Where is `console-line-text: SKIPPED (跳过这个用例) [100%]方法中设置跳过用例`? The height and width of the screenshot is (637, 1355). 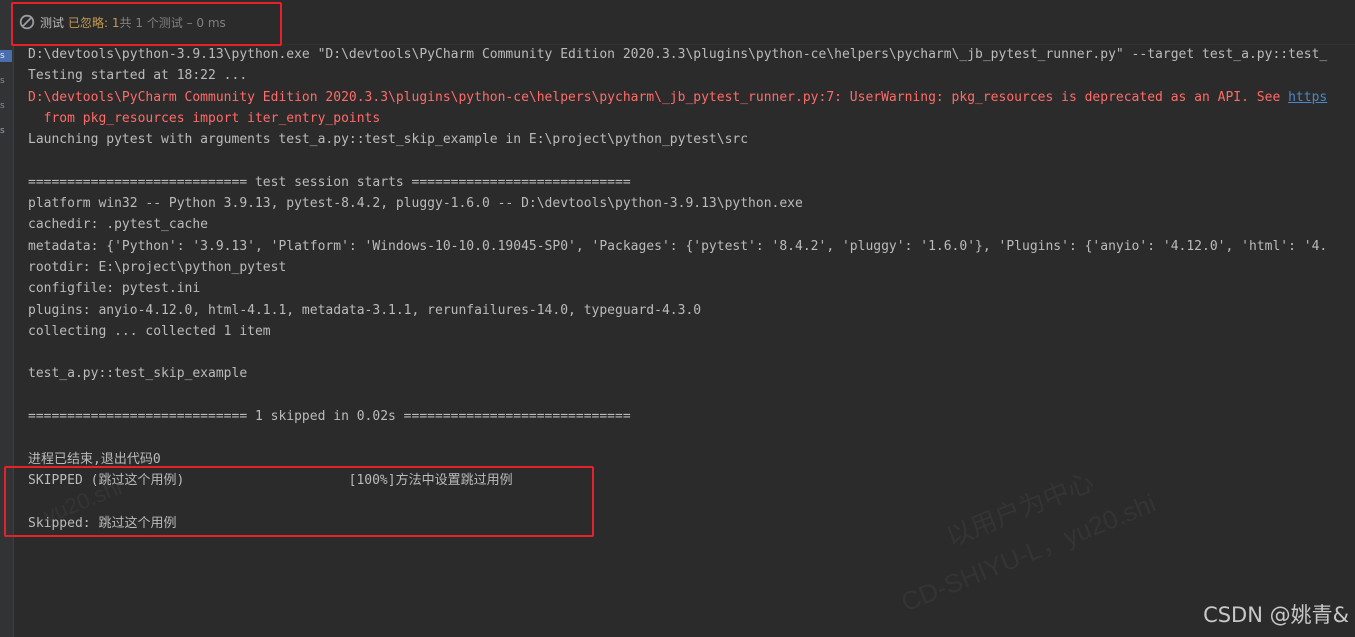 console-line-text: SKIPPED (跳过这个用例) [100%]方法中设置跳过用例 is located at coordinates (270, 480).